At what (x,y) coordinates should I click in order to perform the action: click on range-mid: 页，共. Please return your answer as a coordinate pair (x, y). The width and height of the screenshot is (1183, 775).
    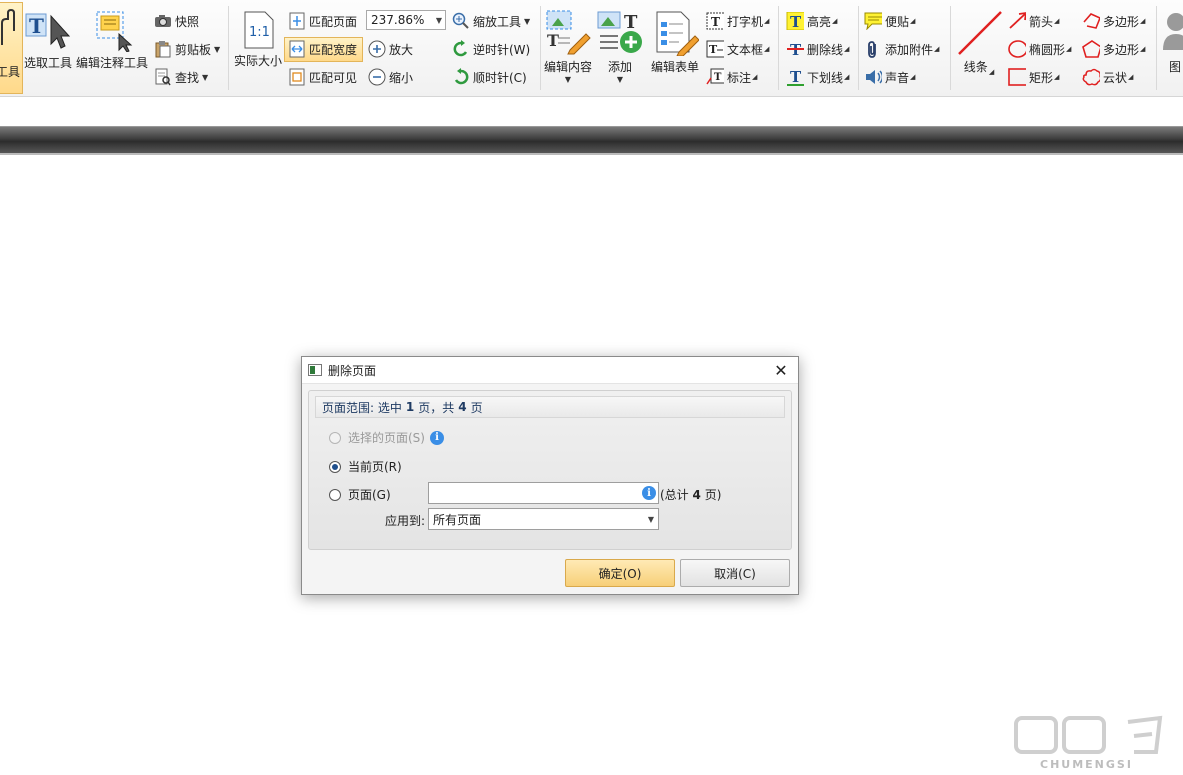
    Looking at the image, I should click on (436, 407).